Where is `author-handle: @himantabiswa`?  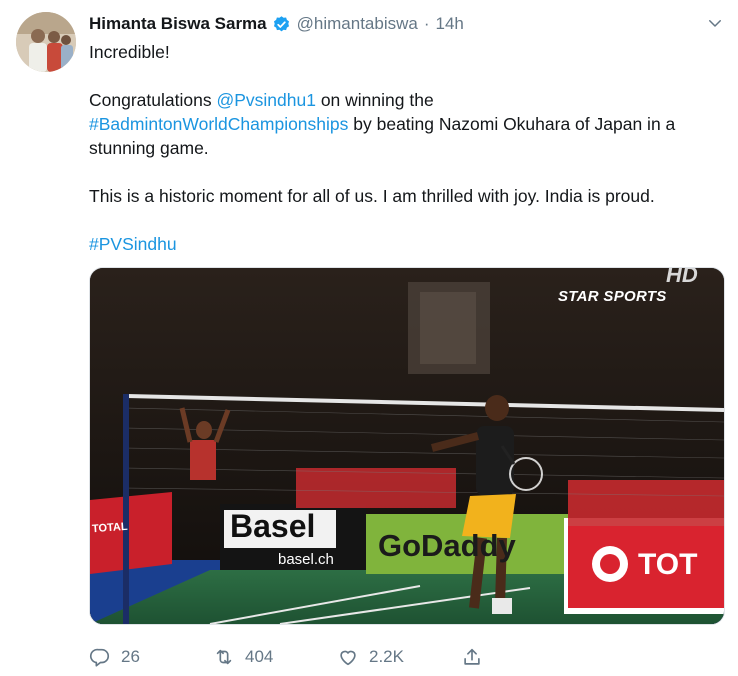 author-handle: @himantabiswa is located at coordinates (357, 24).